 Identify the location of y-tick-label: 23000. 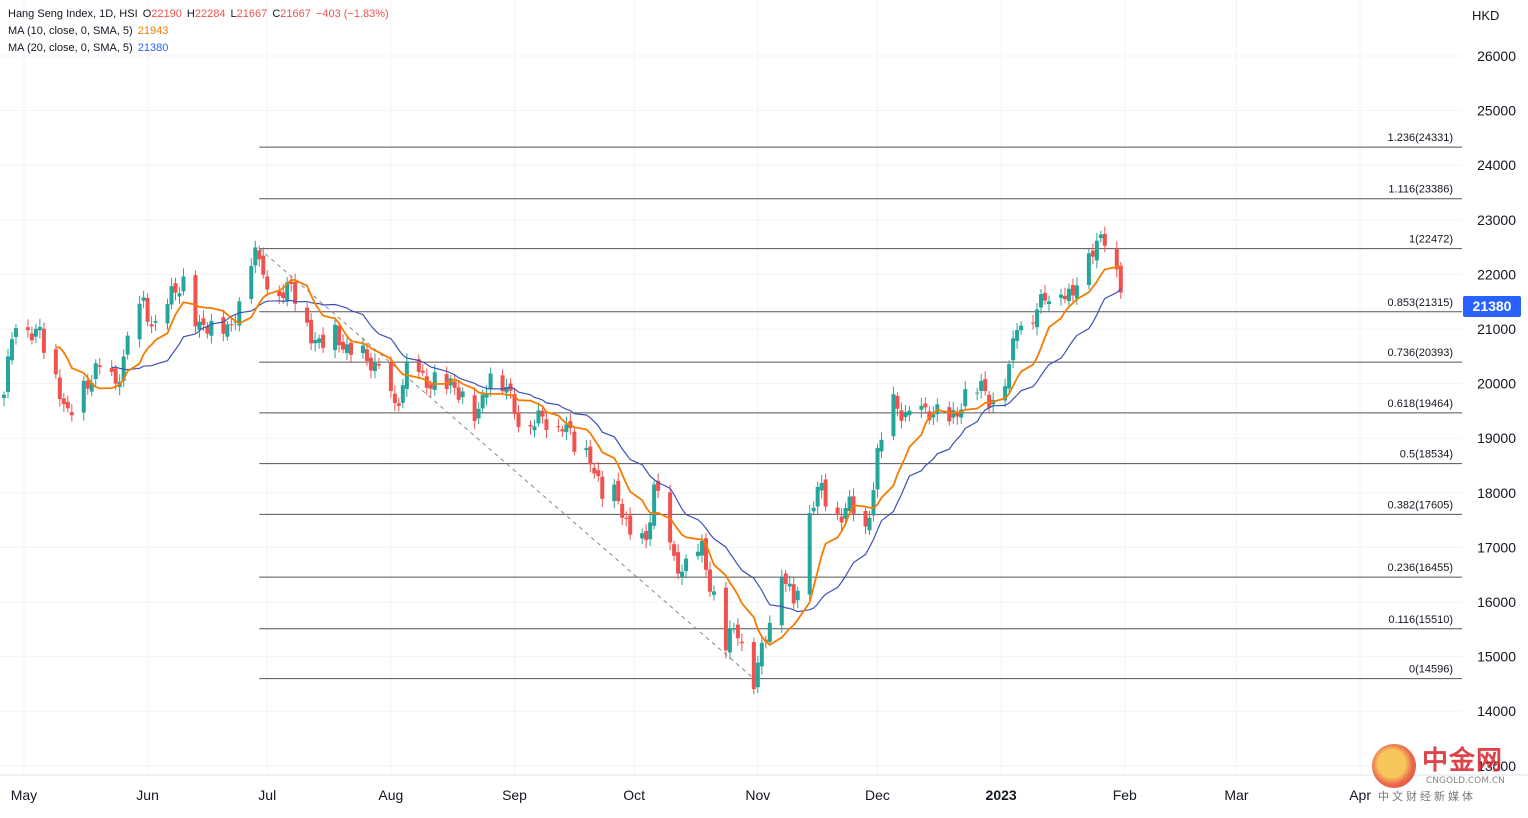
(1496, 220).